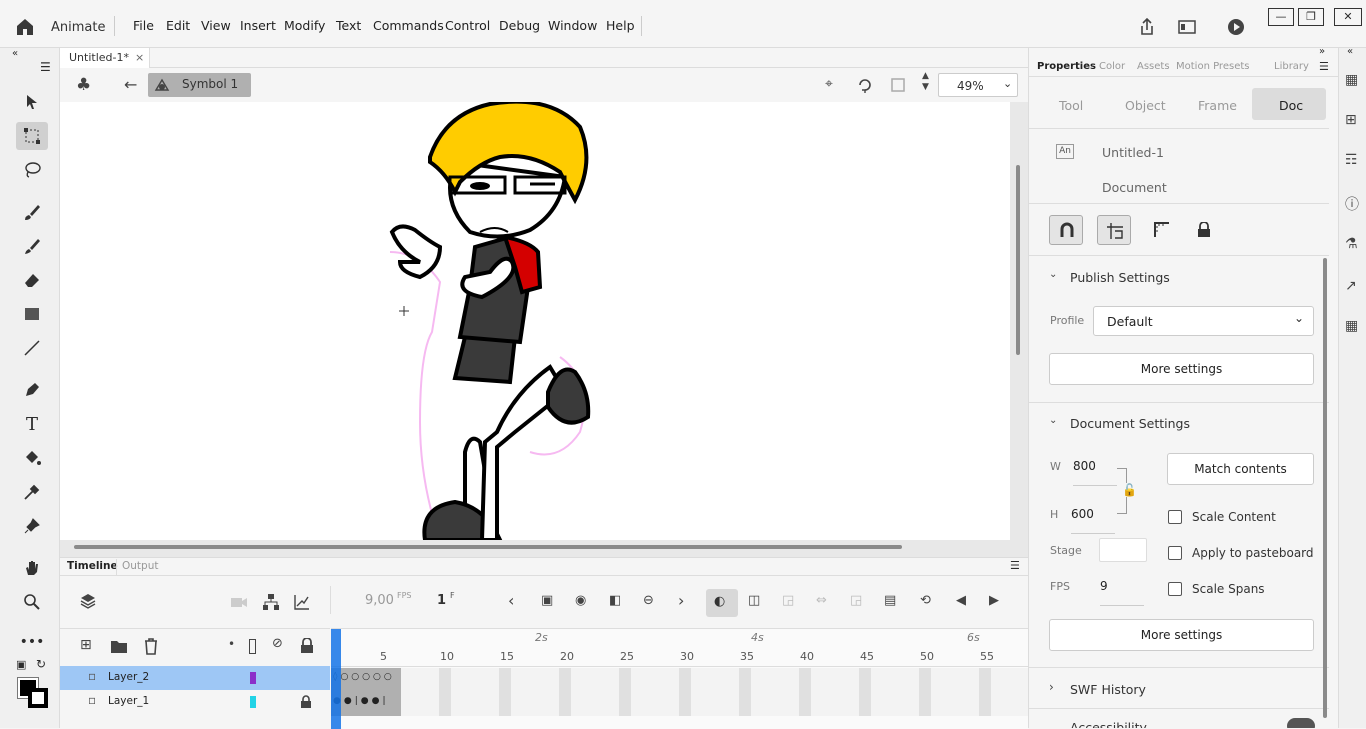 The image size is (1366, 729). What do you see at coordinates (32, 424) in the screenshot?
I see `text-tool: T` at bounding box center [32, 424].